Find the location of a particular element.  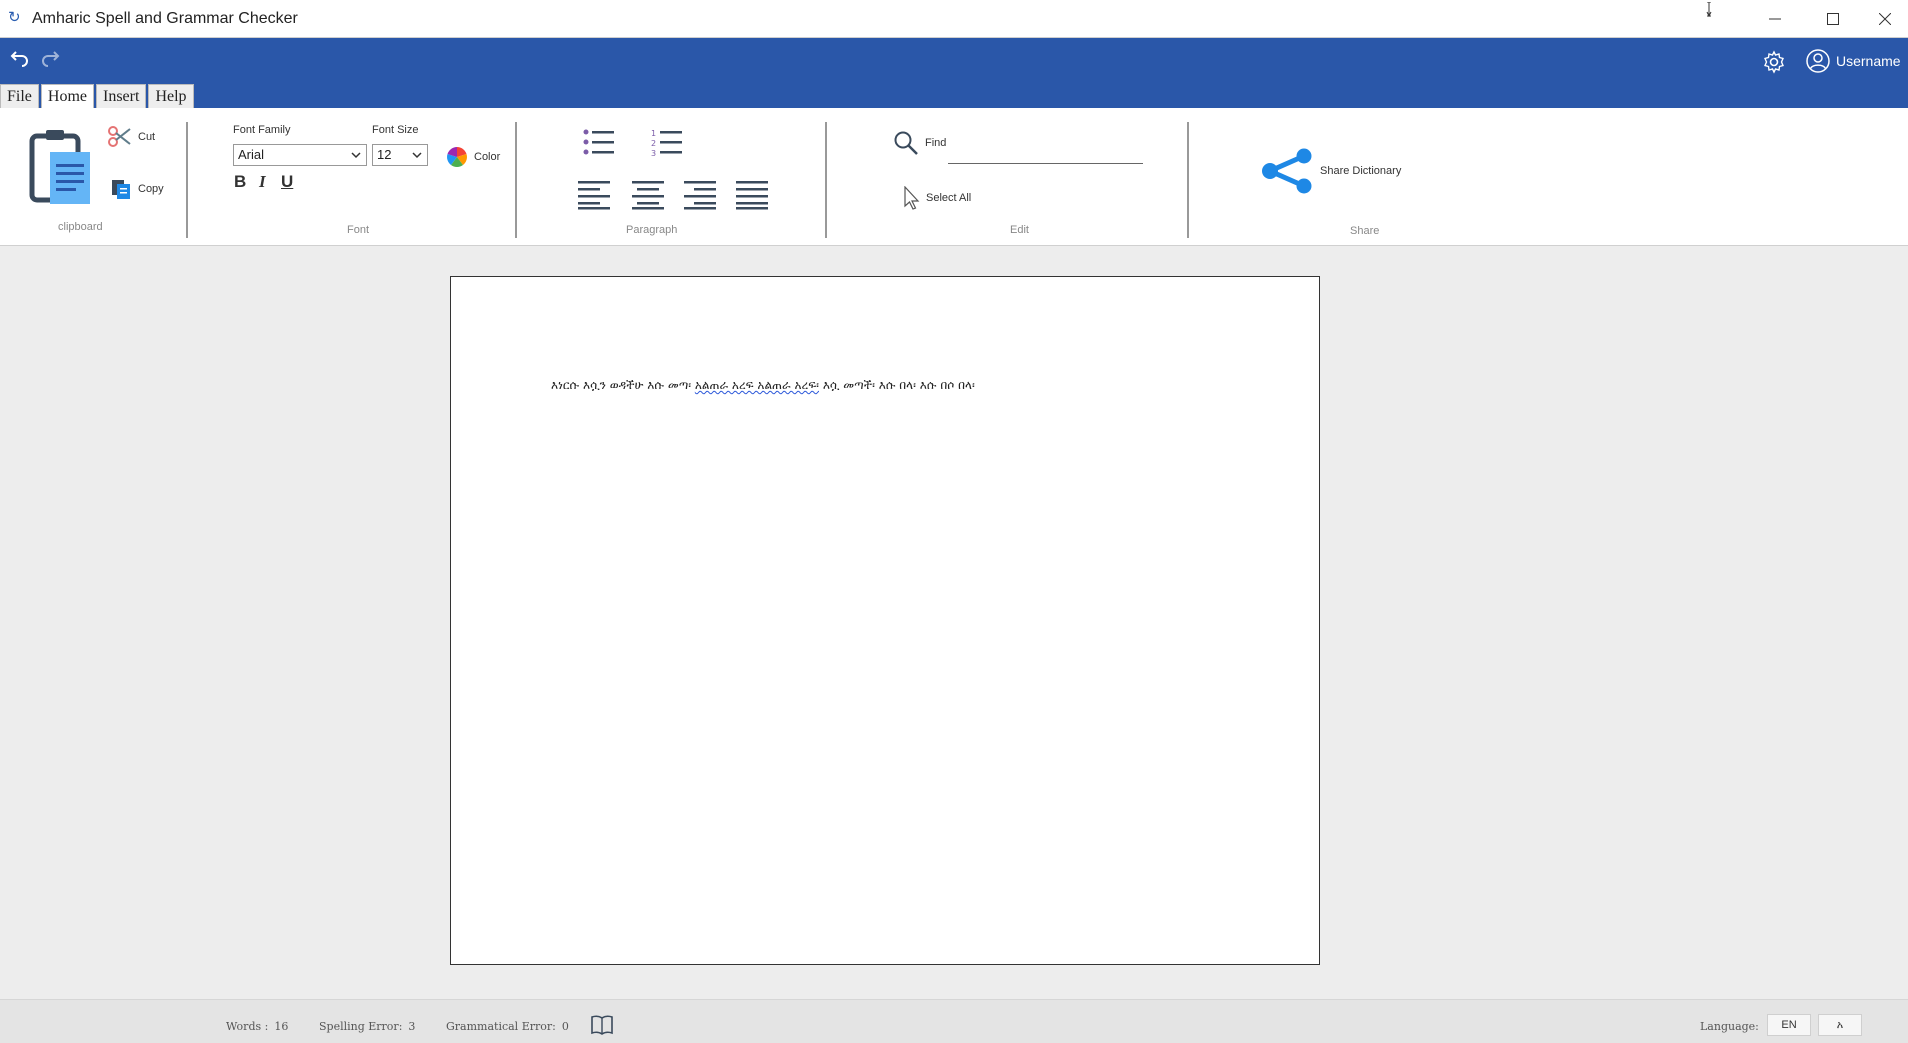

language-label: Language: is located at coordinates (1729, 1026).